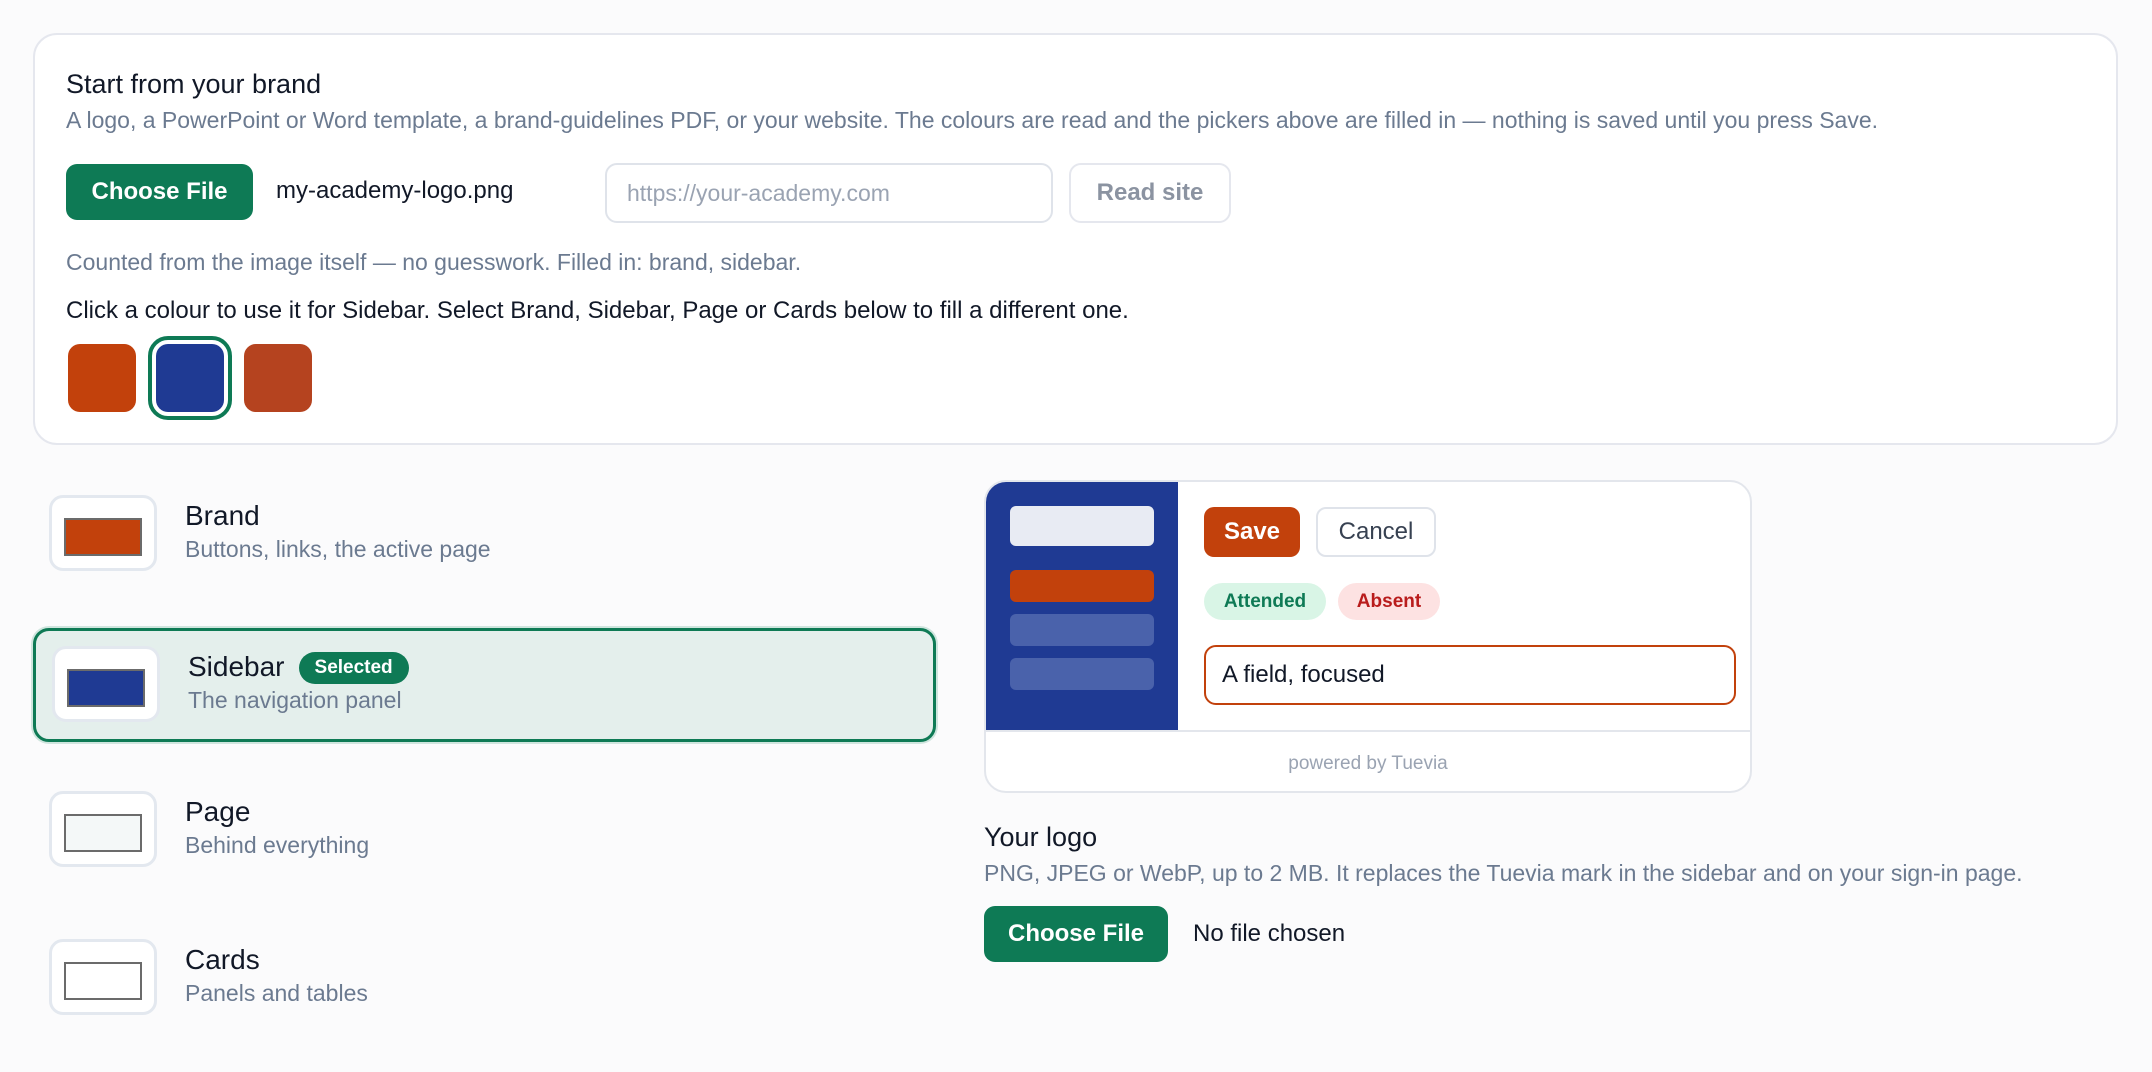 This screenshot has width=2152, height=1072. Describe the element at coordinates (484, 981) in the screenshot. I see `color-target-cards: Cards Panels and tables` at that location.